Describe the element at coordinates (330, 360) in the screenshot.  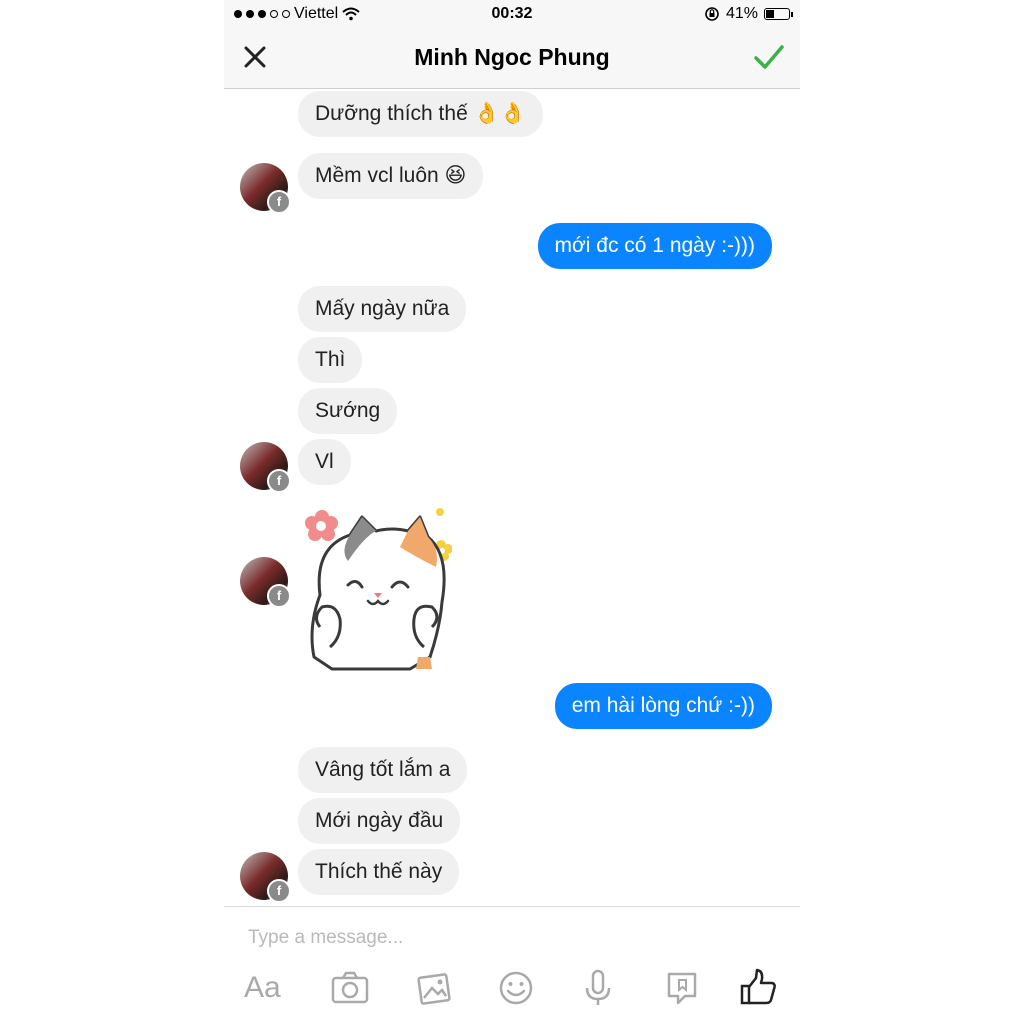
I see `incoming-message: Thì` at that location.